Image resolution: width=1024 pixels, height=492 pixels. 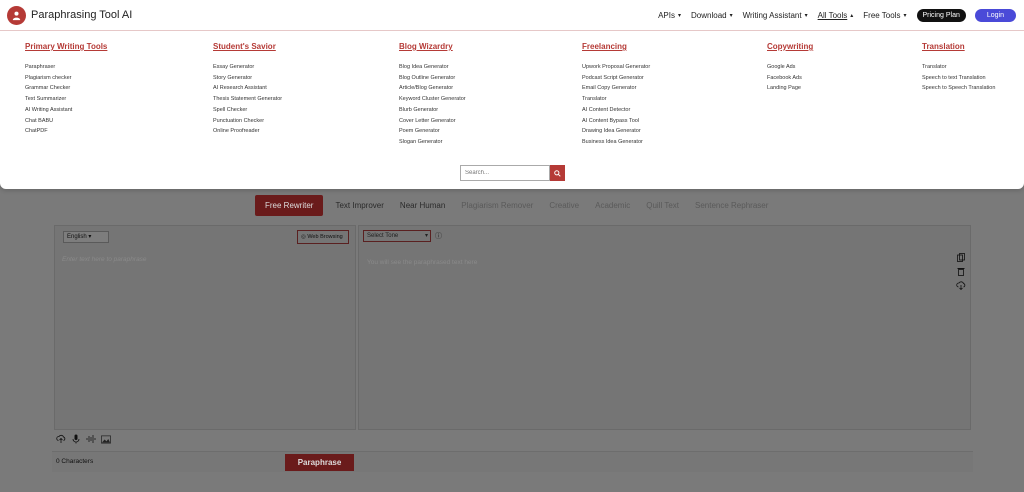 What do you see at coordinates (961, 285) in the screenshot?
I see `download-cloud-icon` at bounding box center [961, 285].